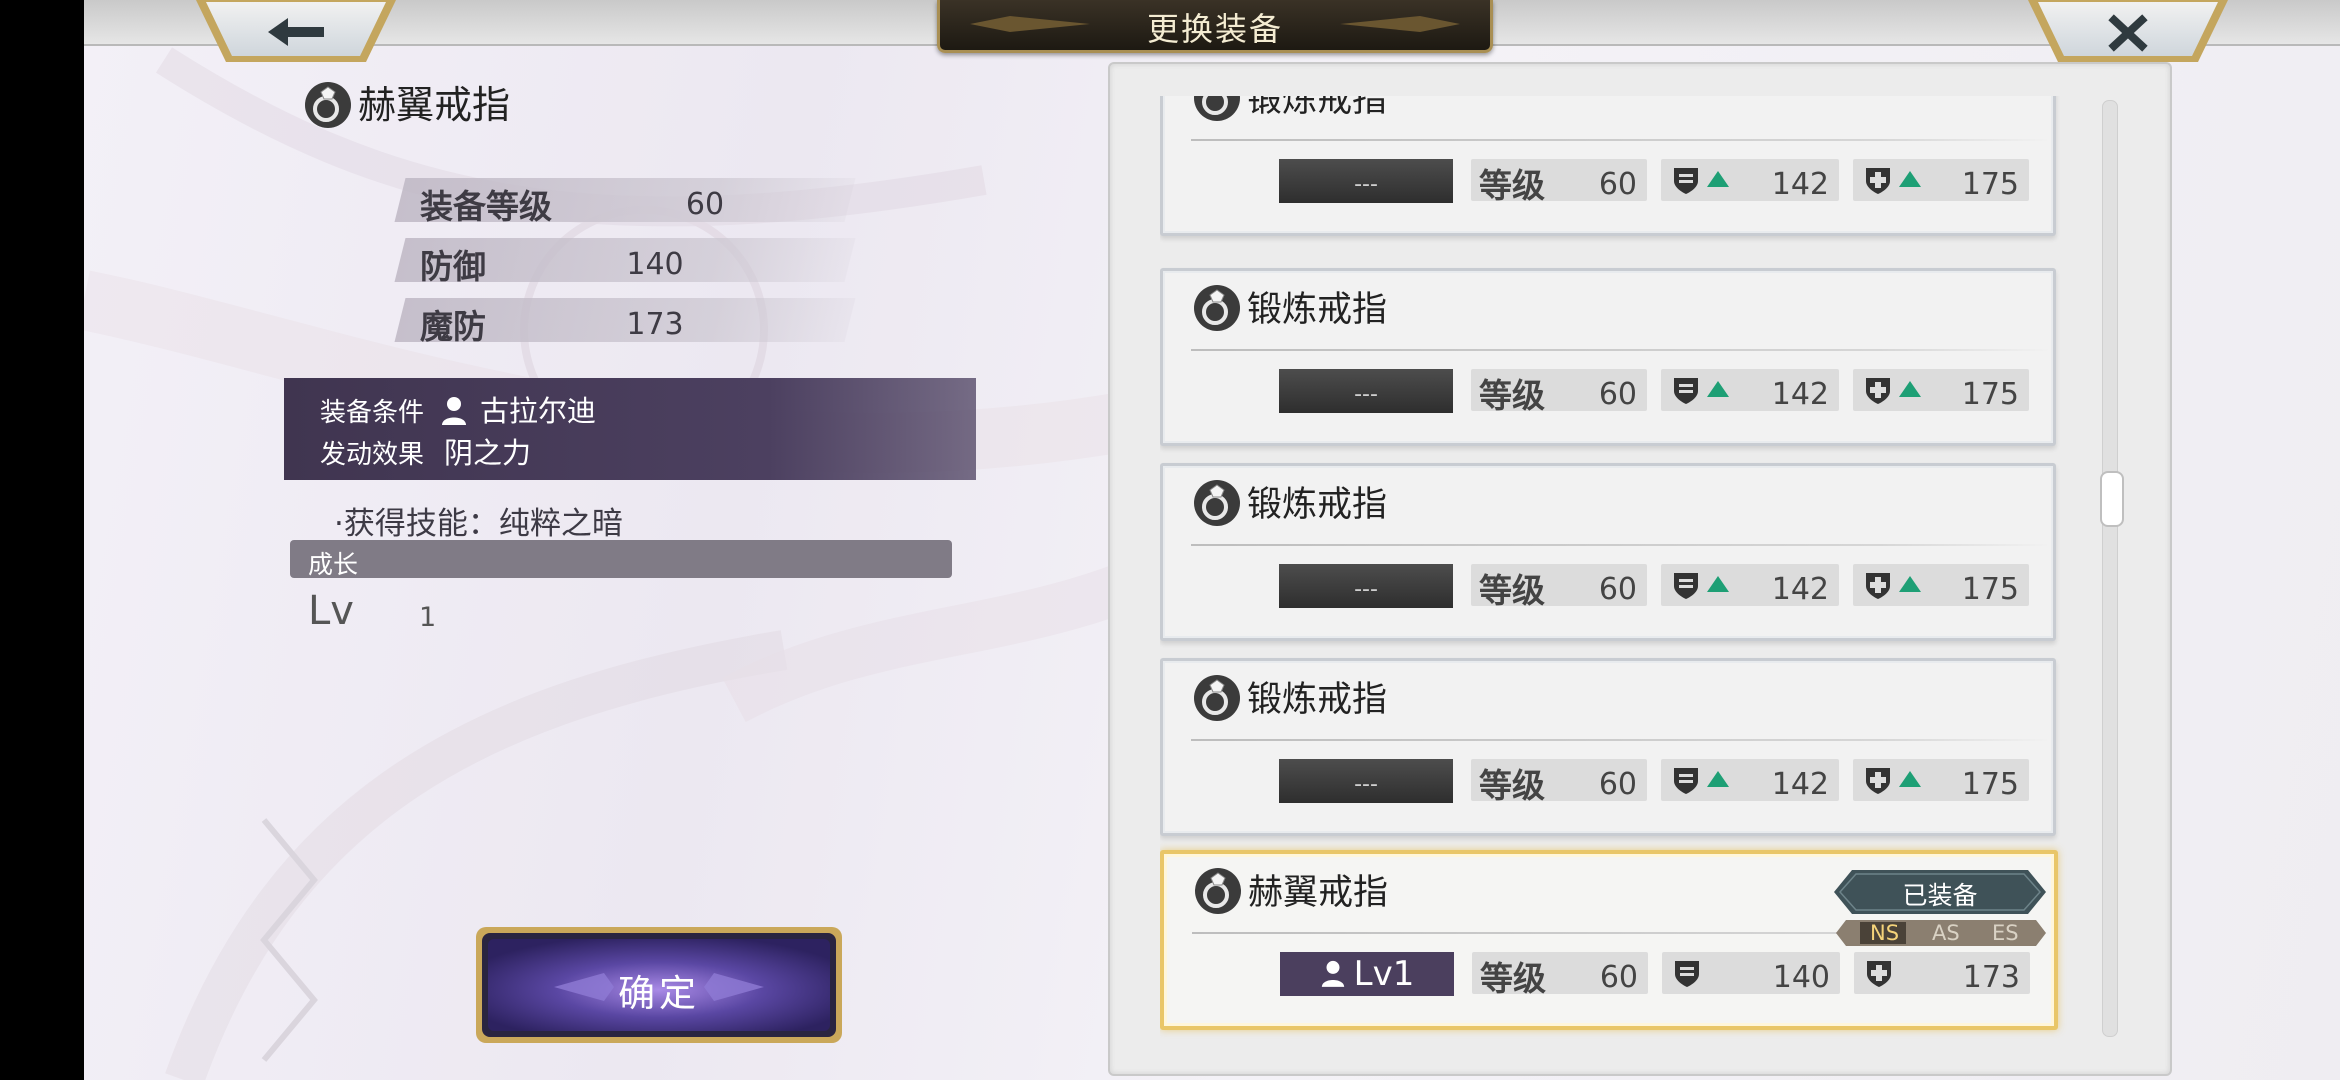  I want to click on defense-value: 140, so click(1801, 977).